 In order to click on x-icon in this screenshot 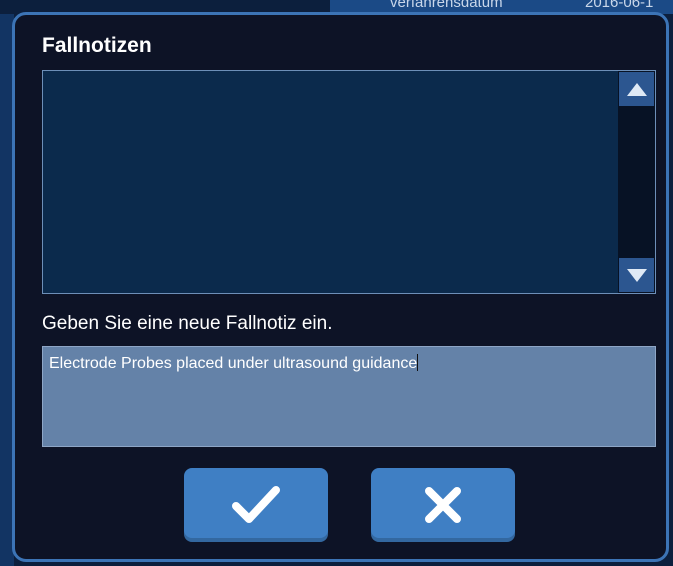, I will do `click(443, 505)`.